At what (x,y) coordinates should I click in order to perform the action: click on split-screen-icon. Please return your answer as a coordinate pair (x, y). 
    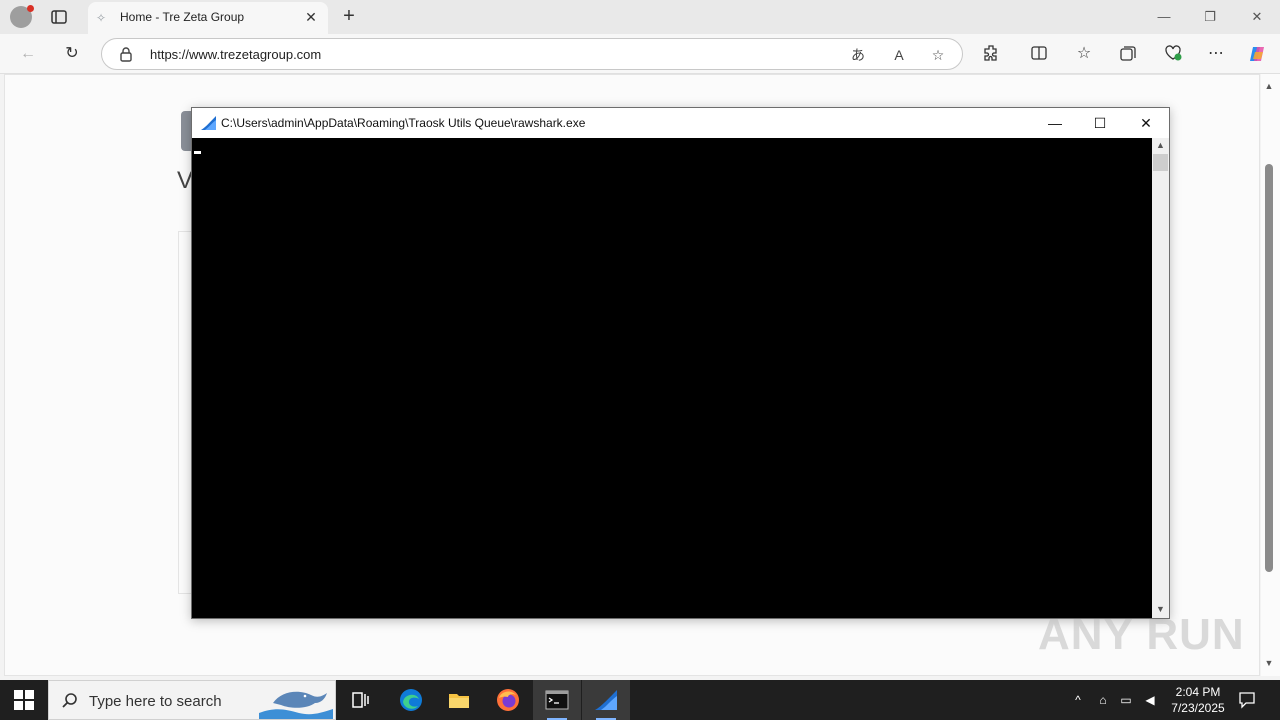
    Looking at the image, I should click on (1039, 54).